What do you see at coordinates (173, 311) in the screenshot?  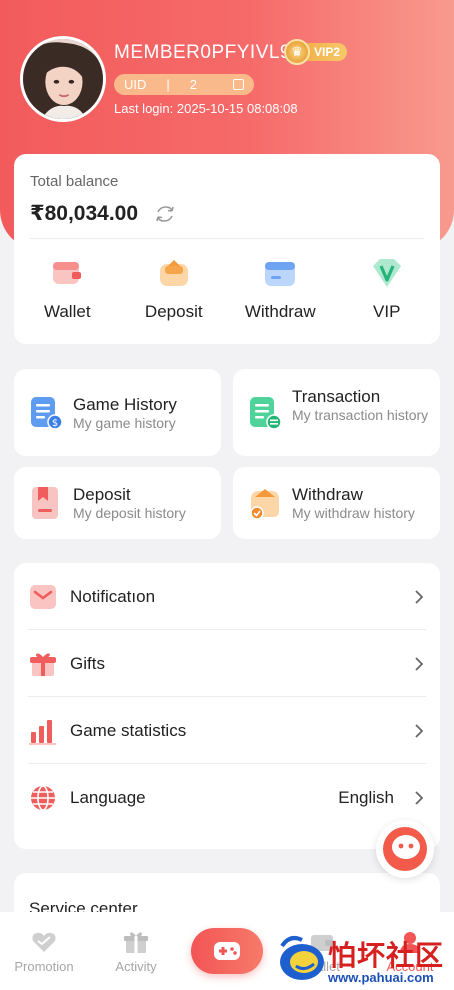 I see `deposit-label: Deposit` at bounding box center [173, 311].